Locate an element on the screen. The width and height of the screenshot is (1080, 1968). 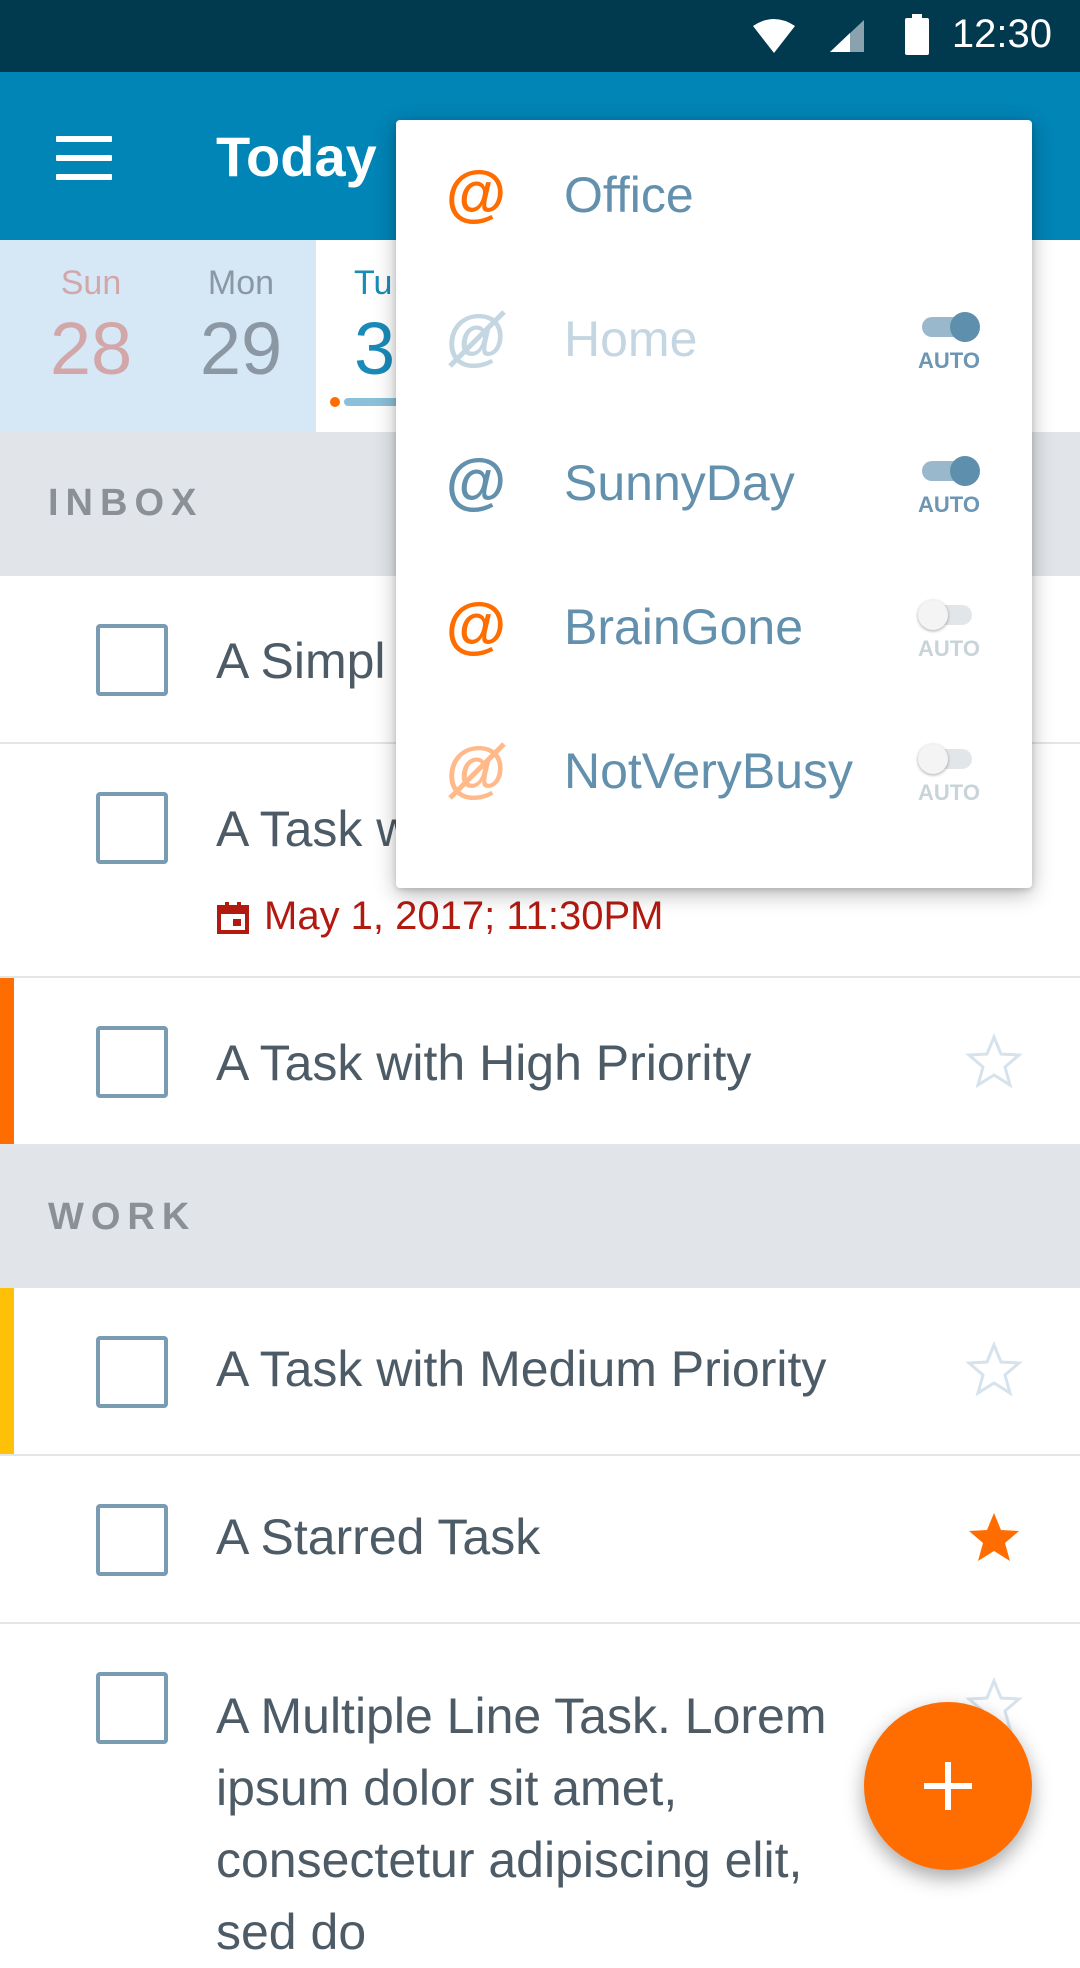
section-title: WORK is located at coordinates (122, 1217).